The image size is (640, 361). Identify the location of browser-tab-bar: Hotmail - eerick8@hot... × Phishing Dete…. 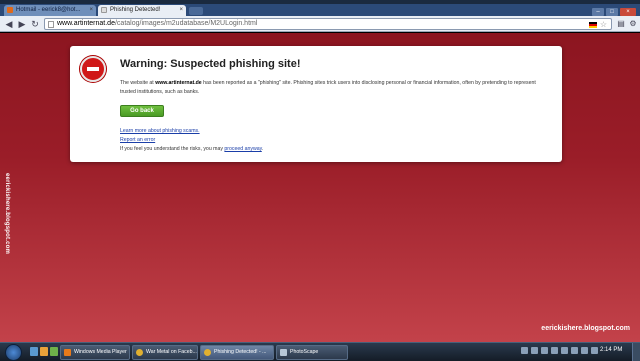
(320, 10).